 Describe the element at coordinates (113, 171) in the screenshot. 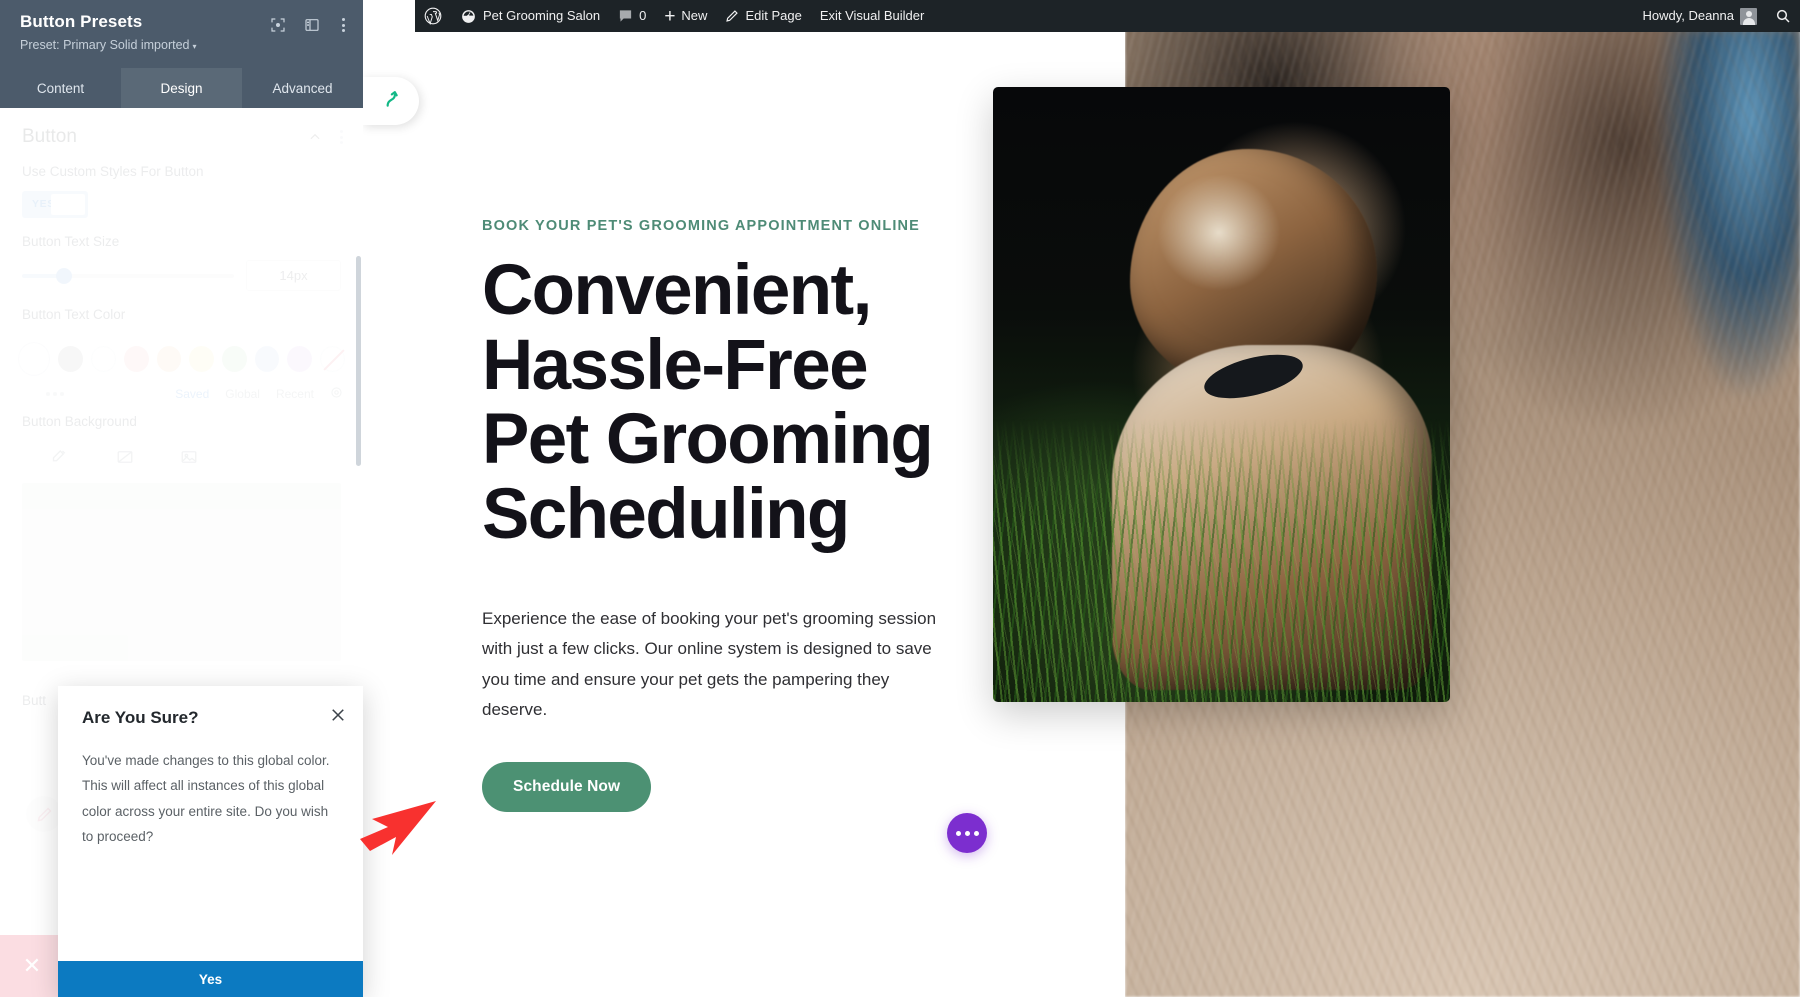

I see `field-label: Use Custom Styles For Button` at that location.